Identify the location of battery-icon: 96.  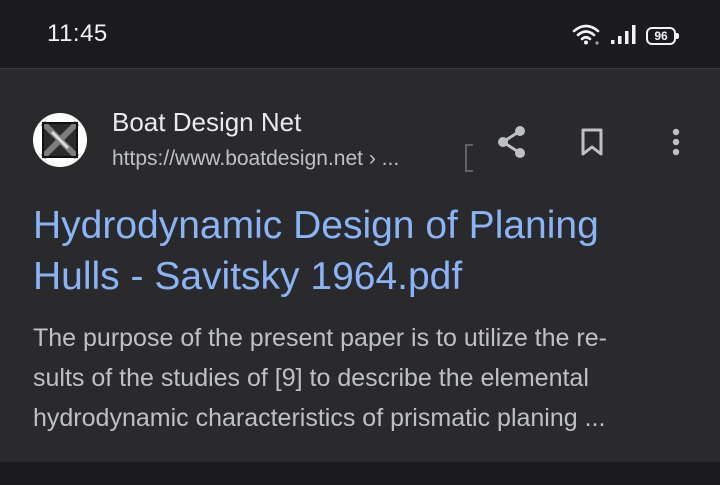
(662, 36).